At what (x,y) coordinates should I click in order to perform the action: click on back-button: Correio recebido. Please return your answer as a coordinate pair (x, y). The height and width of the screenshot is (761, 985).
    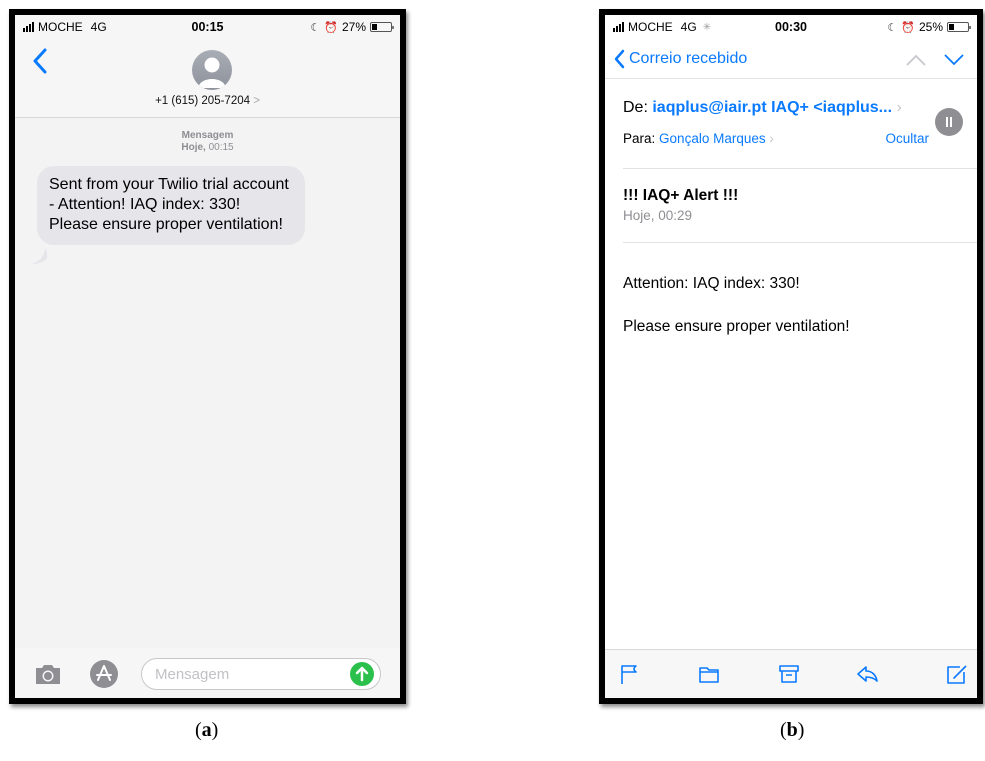
    Looking at the image, I should click on (680, 59).